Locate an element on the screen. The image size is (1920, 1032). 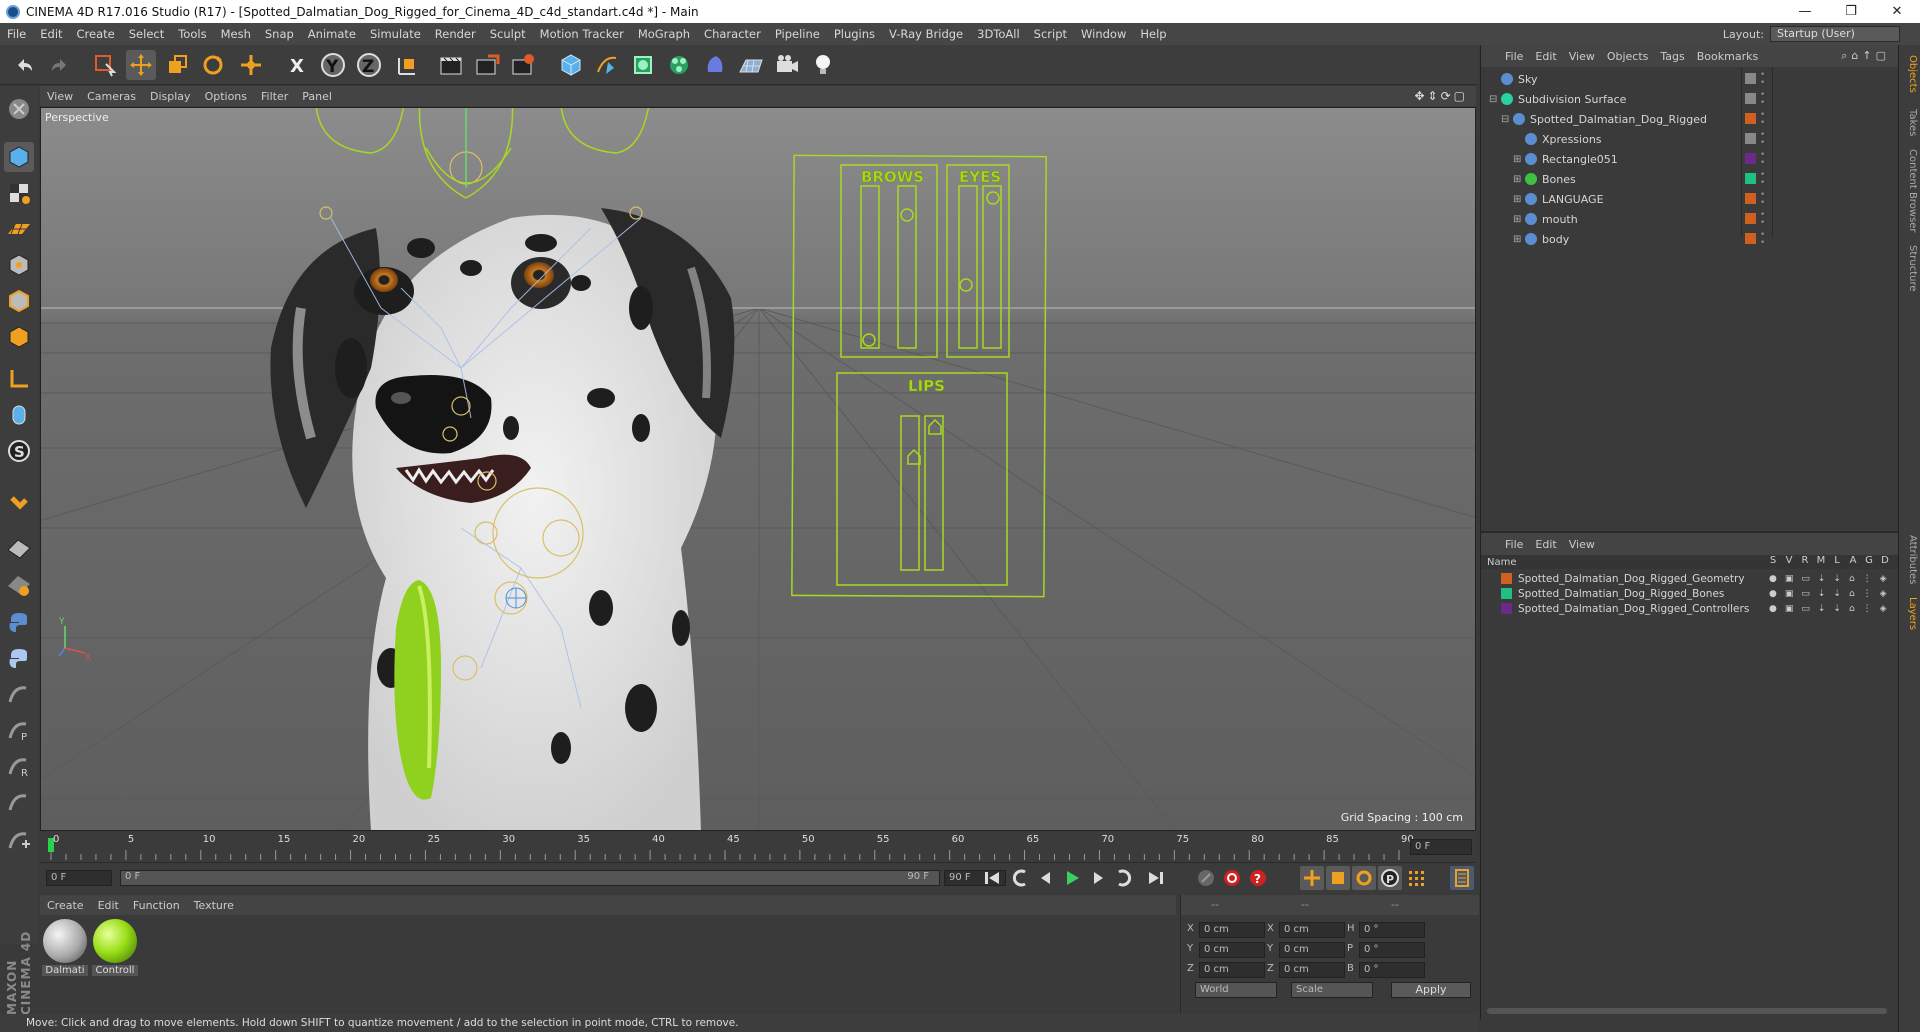
material-dalmatian: Dalmati is located at coordinates (65, 947).